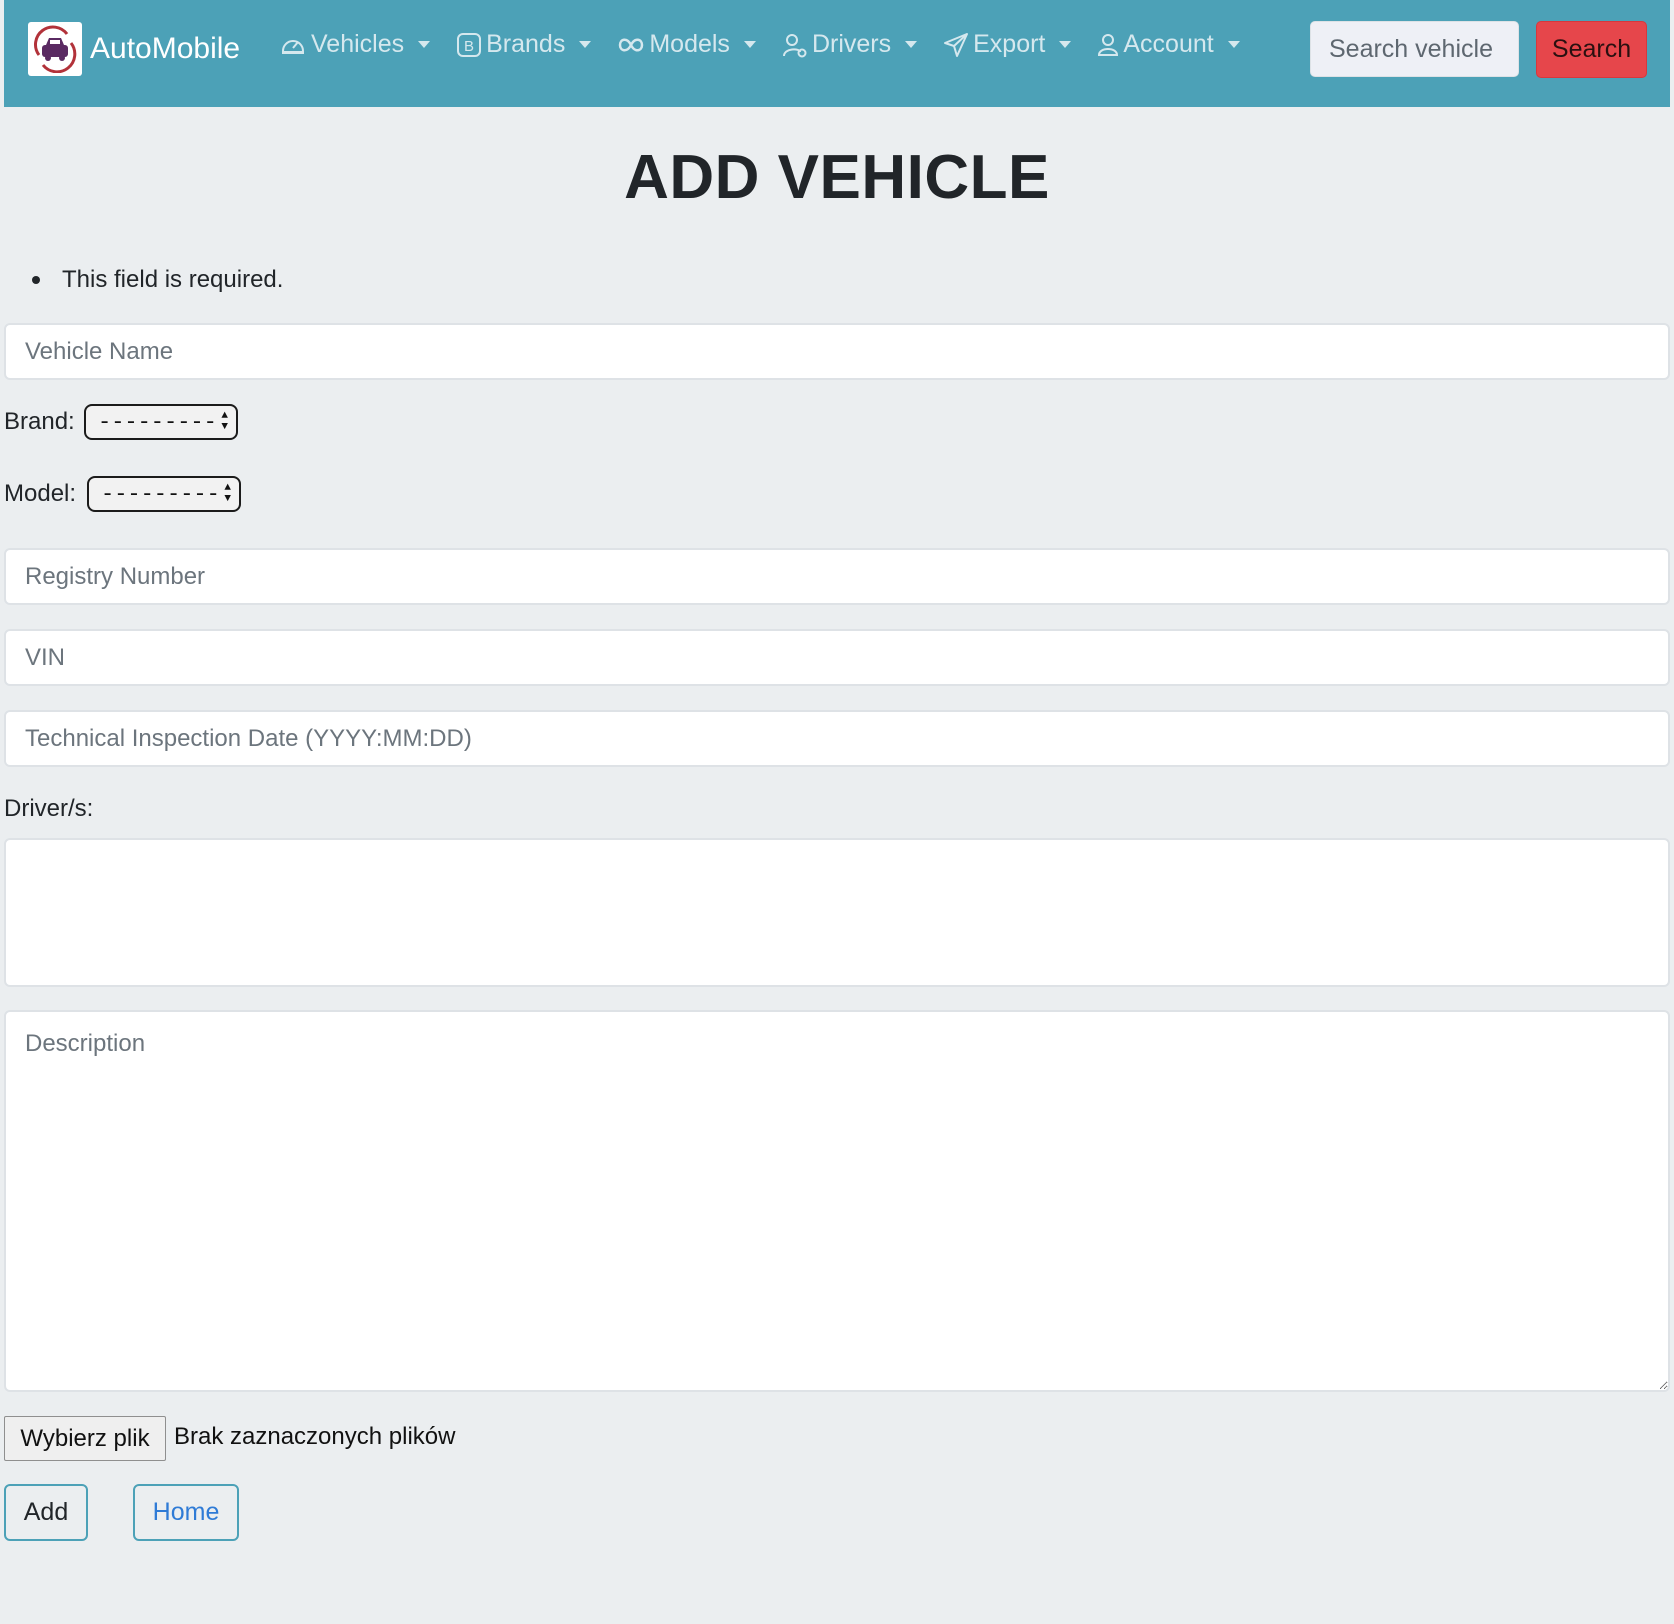 Image resolution: width=1674 pixels, height=1624 pixels. I want to click on model-select: --------- ▲ ▼, so click(164, 494).